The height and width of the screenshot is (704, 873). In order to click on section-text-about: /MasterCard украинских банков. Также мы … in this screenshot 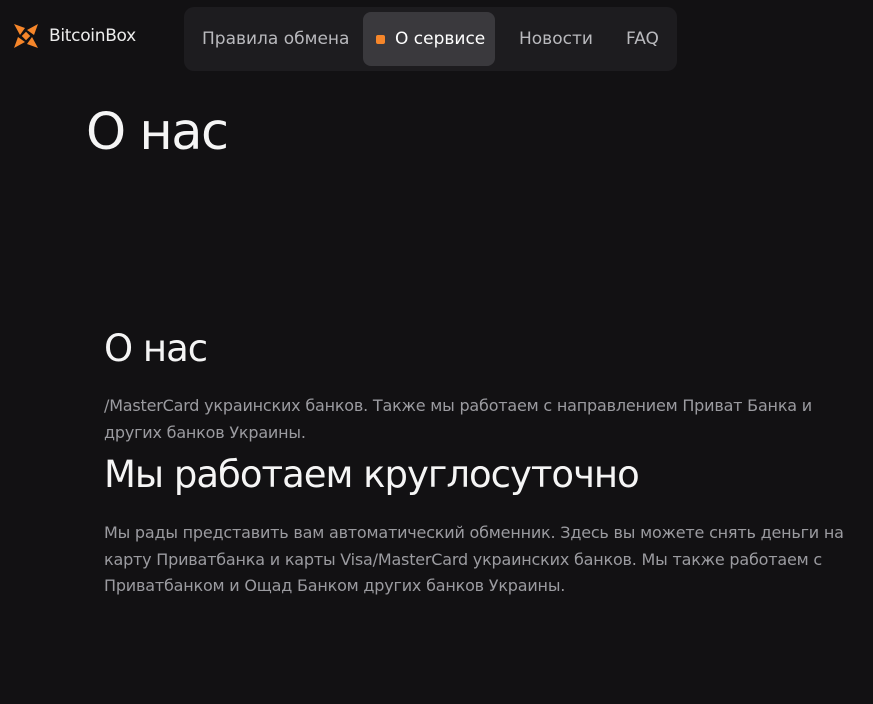, I will do `click(458, 419)`.